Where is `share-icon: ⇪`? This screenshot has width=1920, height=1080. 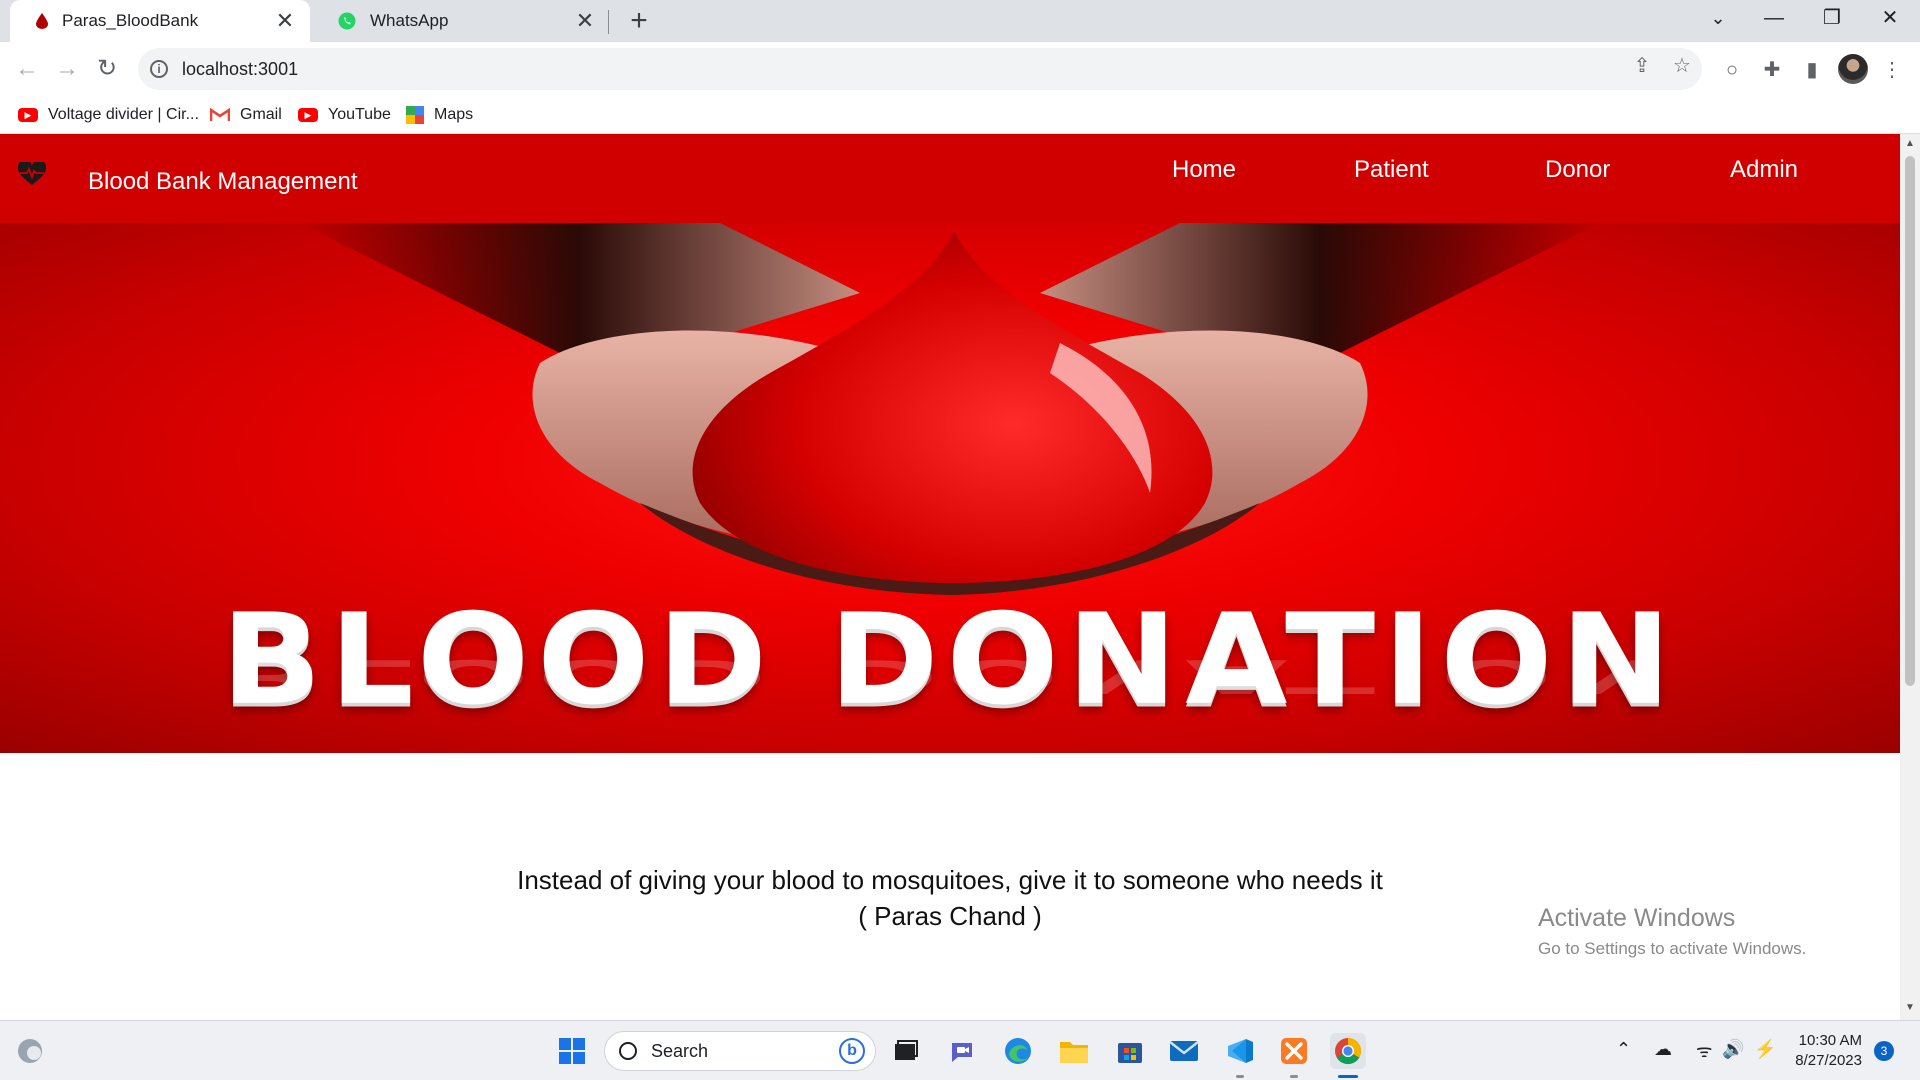 share-icon: ⇪ is located at coordinates (1642, 66).